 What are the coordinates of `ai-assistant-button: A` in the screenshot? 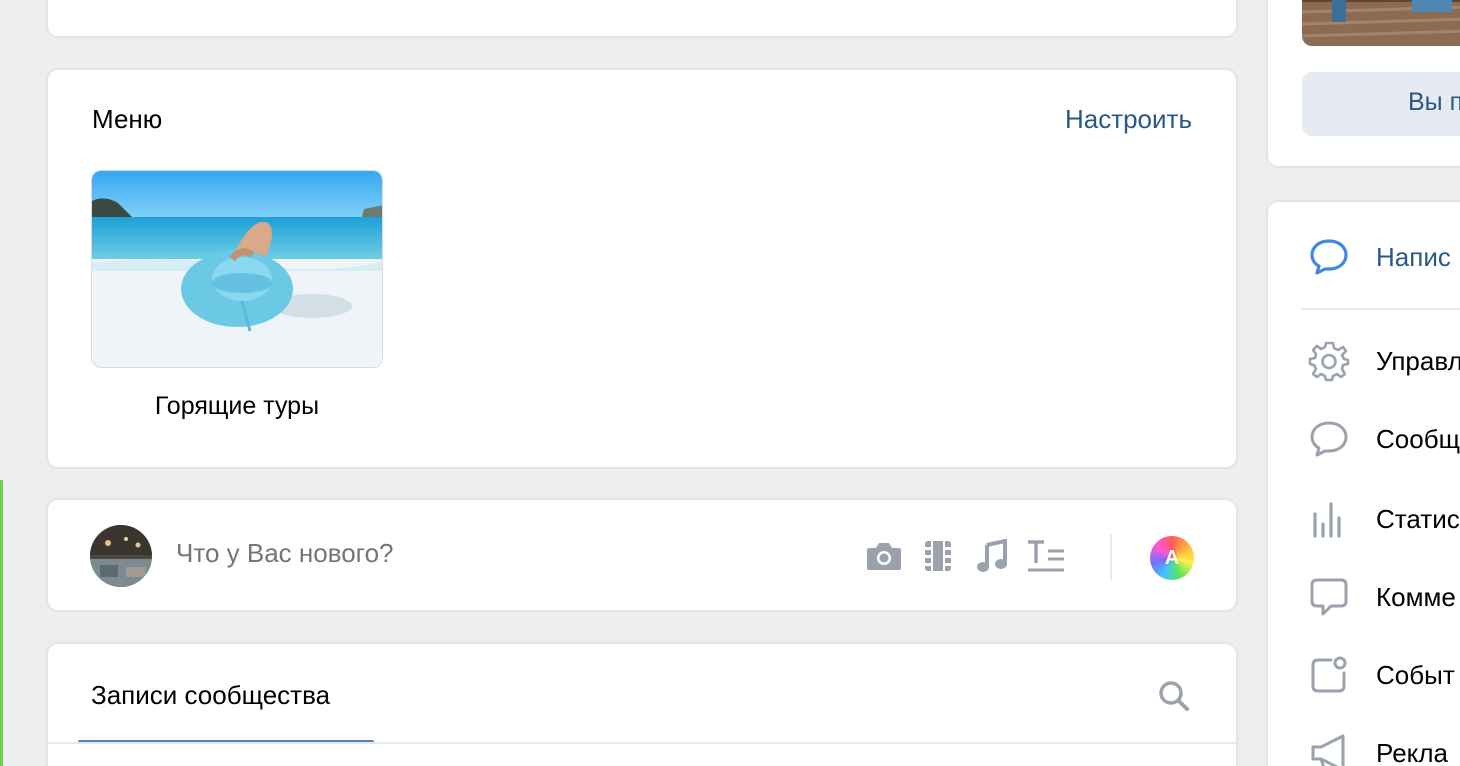 It's located at (1172, 558).